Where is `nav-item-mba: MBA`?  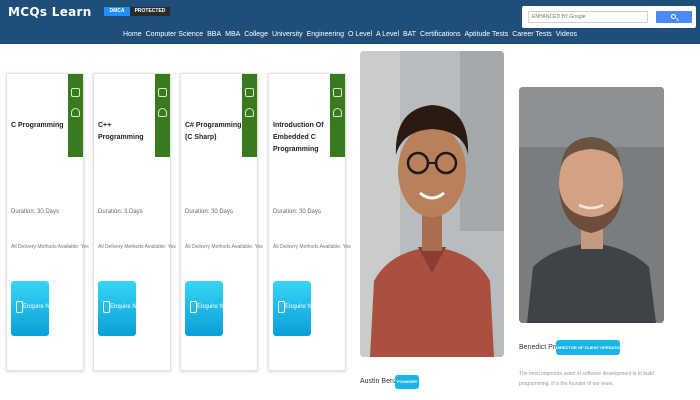
nav-item-mba: MBA is located at coordinates (232, 34).